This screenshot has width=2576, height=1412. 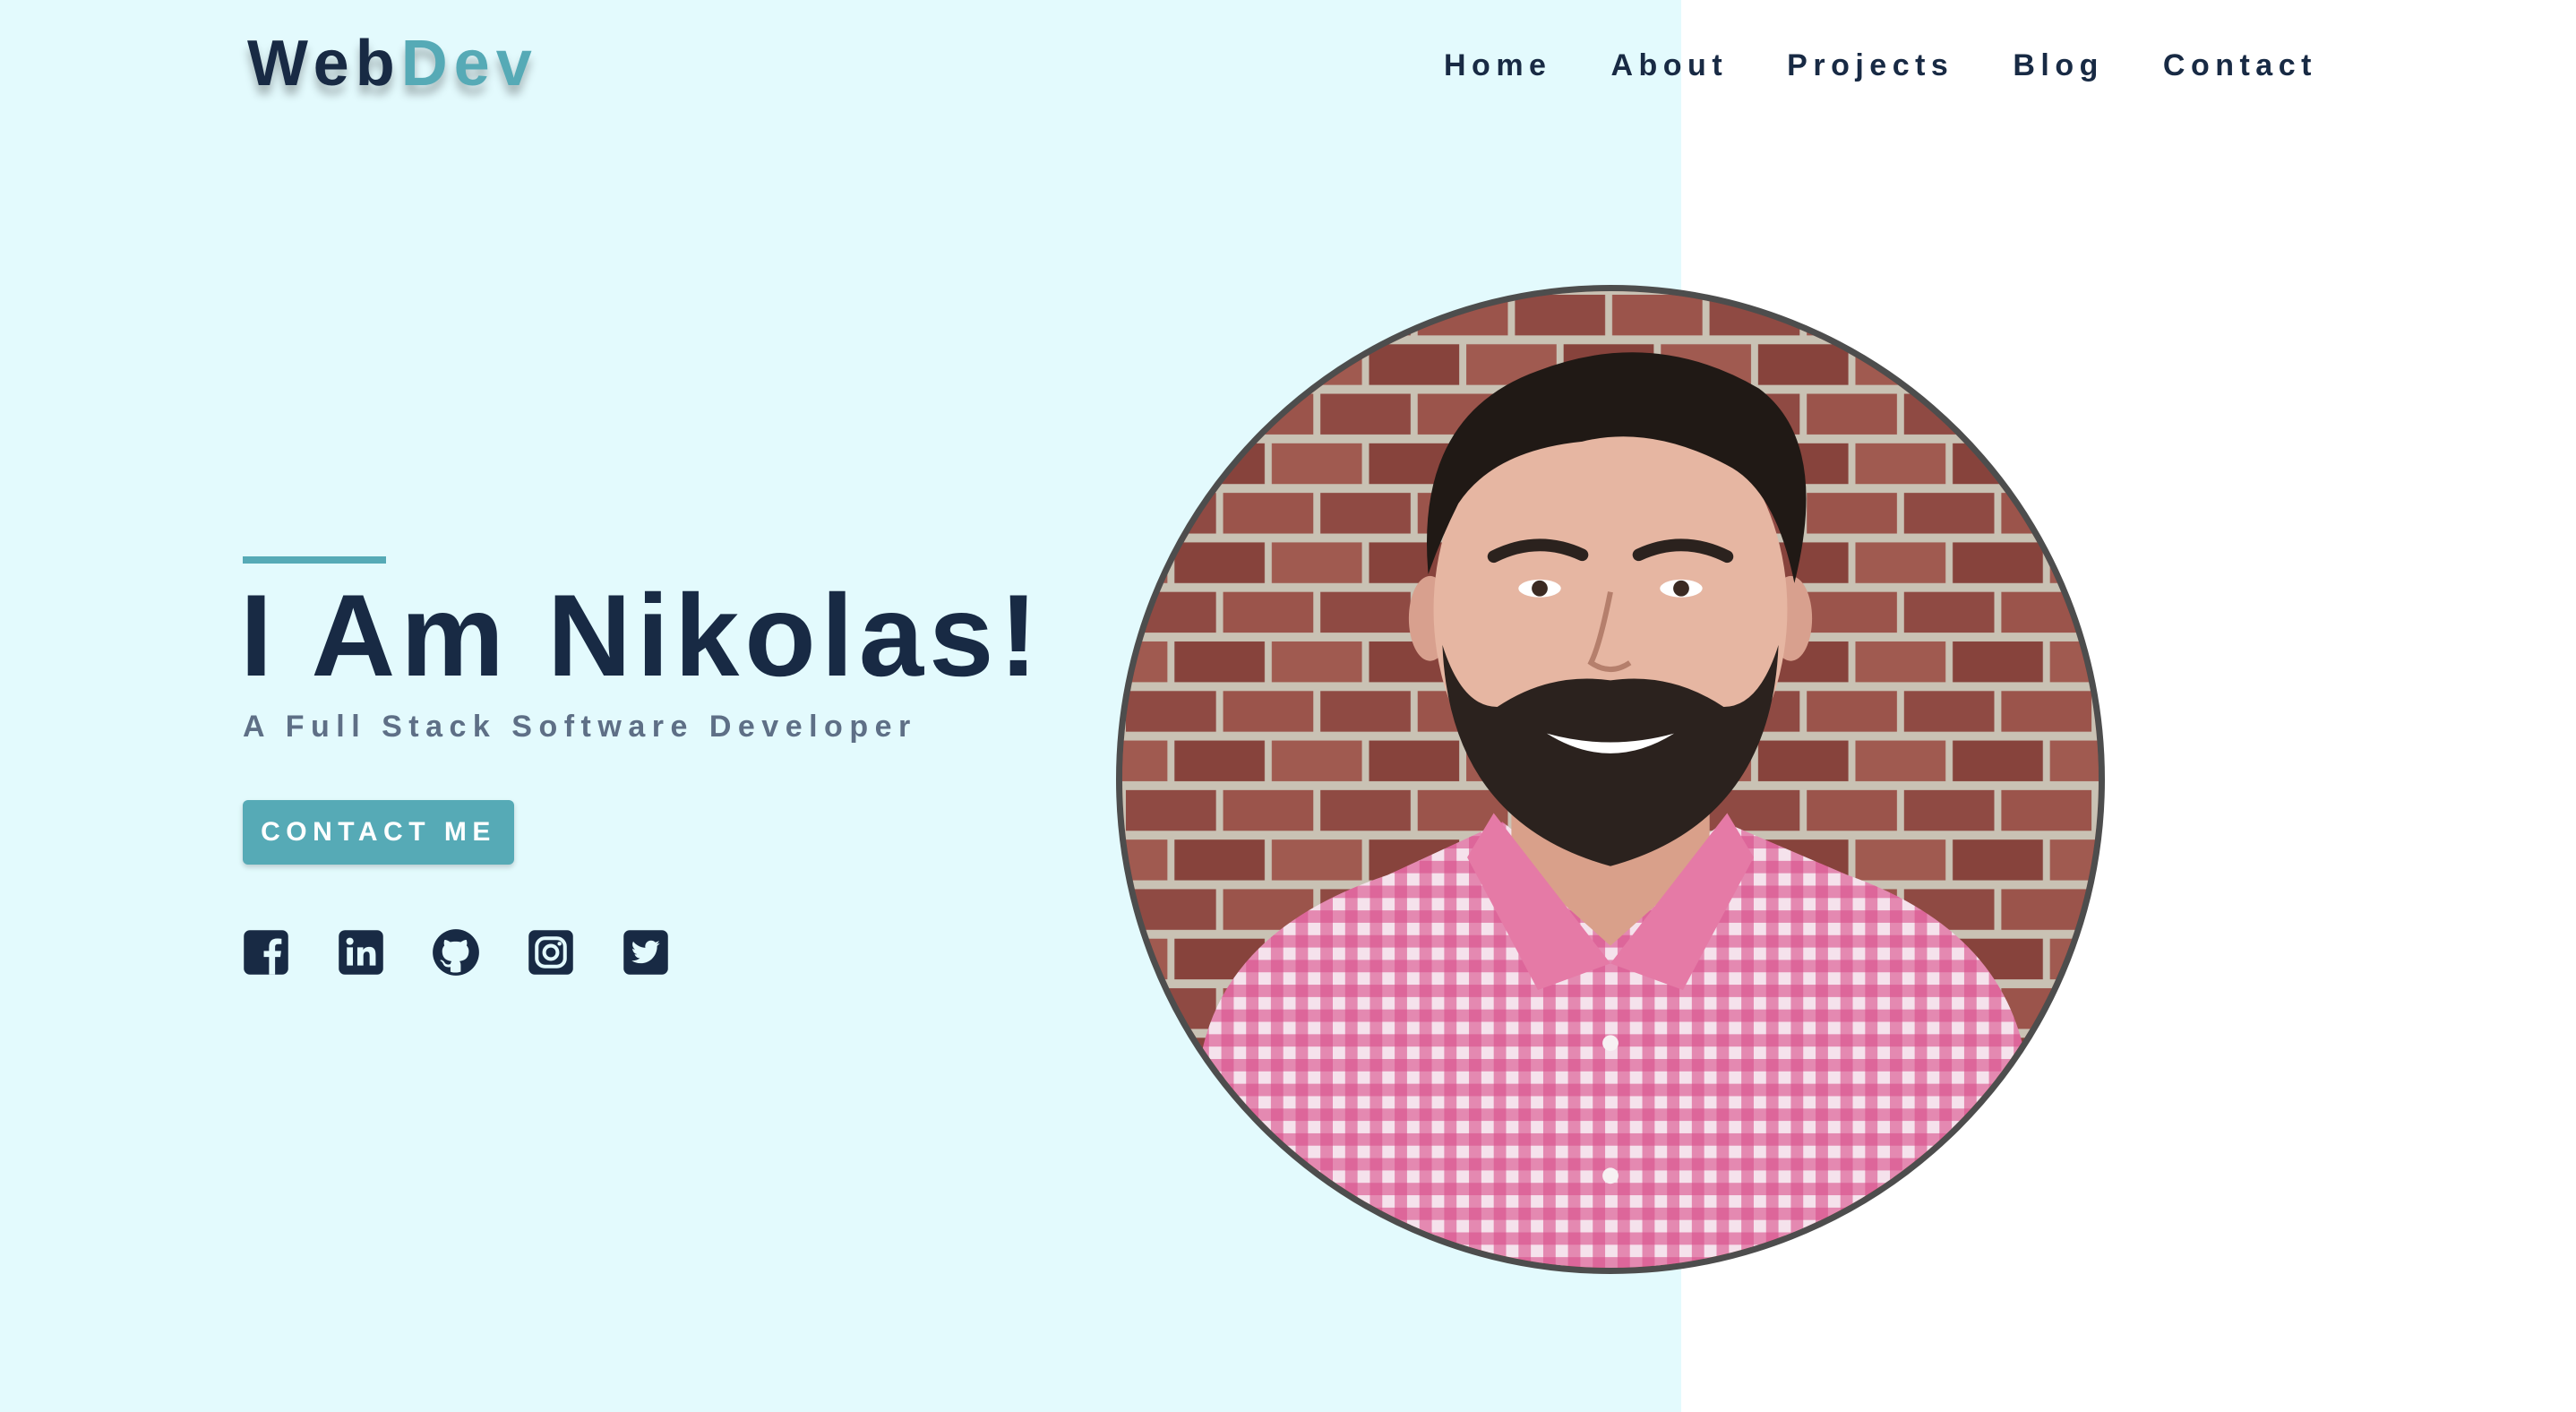 I want to click on logo-text-web: Web, so click(x=324, y=63).